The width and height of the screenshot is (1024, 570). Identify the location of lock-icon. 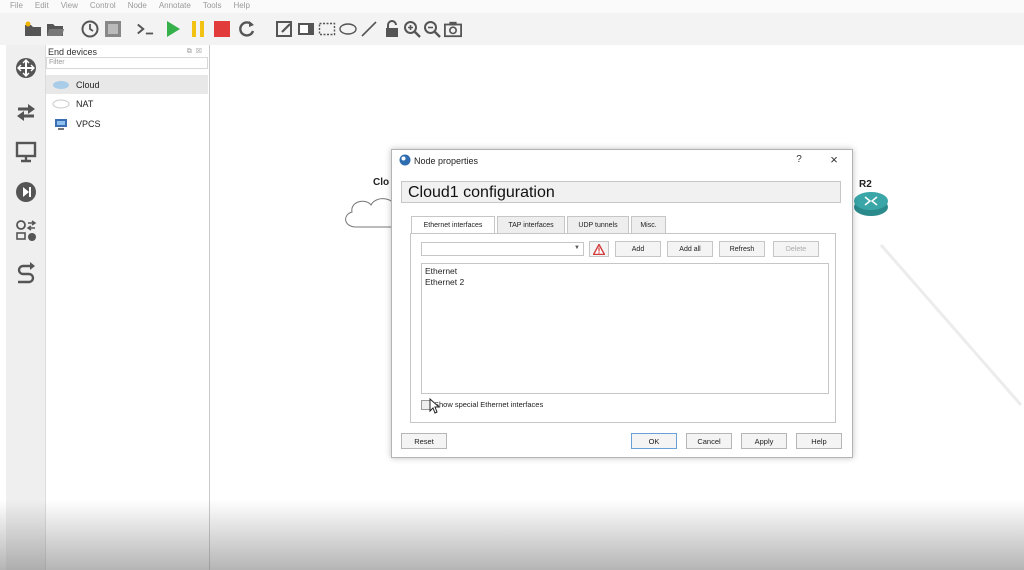
(392, 29).